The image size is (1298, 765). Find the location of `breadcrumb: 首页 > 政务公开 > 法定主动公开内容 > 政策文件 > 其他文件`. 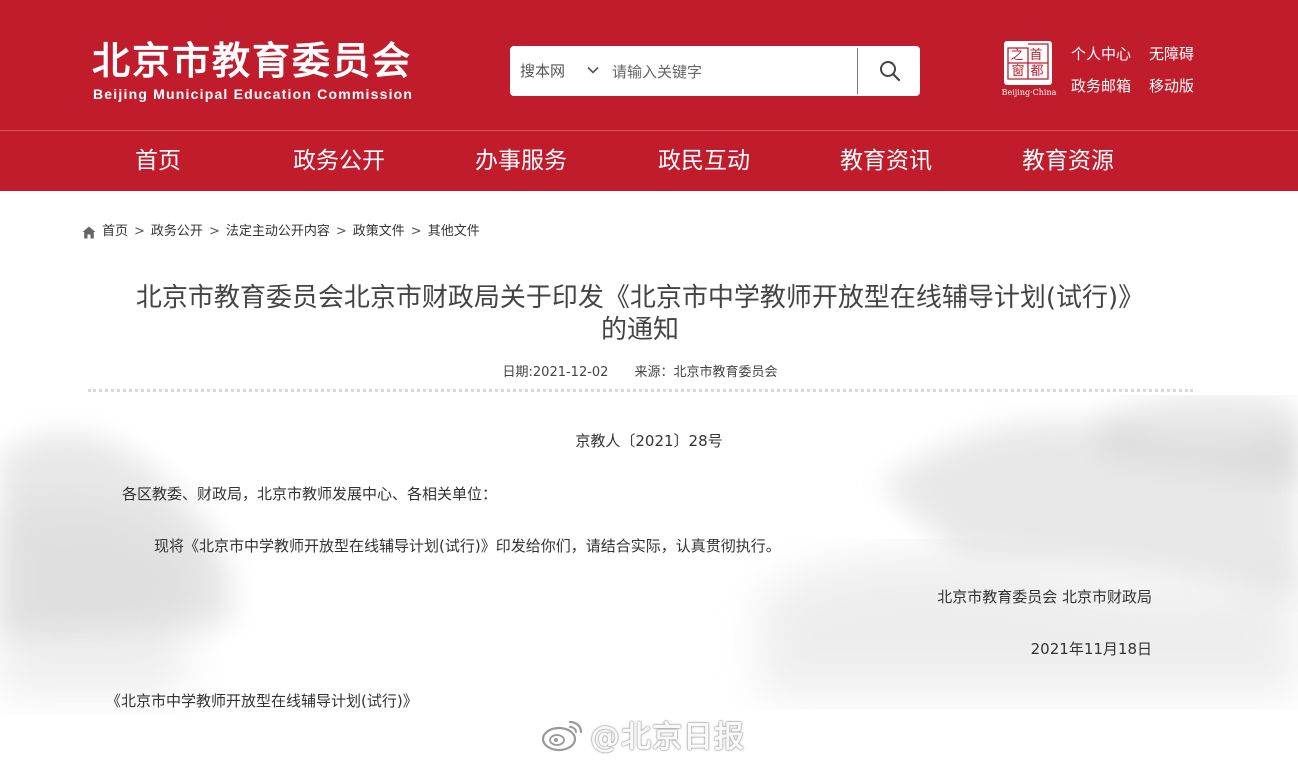

breadcrumb: 首页 > 政务公开 > 法定主动公开内容 > 政策文件 > 其他文件 is located at coordinates (281, 232).